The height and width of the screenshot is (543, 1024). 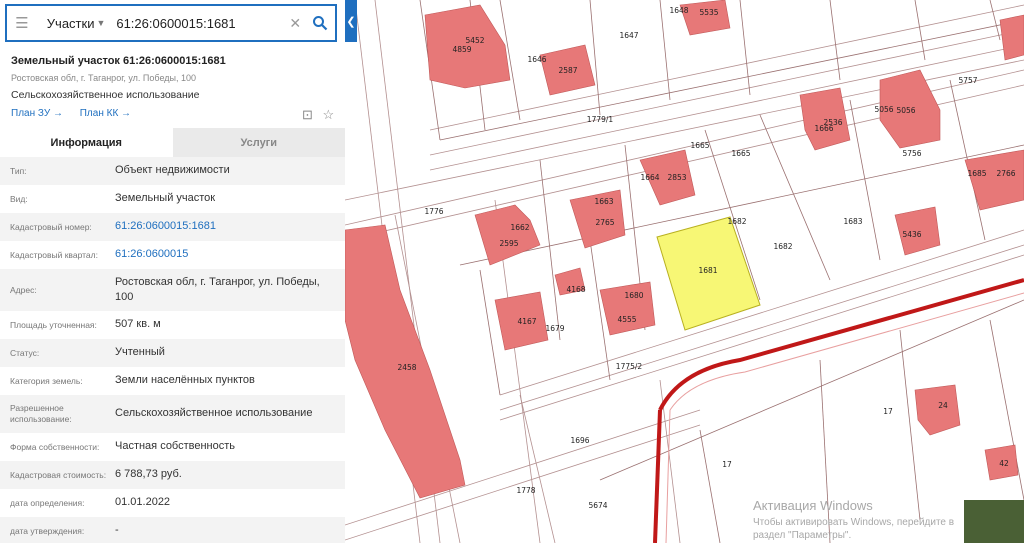 What do you see at coordinates (214, 413) in the screenshot?
I see `info-row-value: Сельскохозяйственное использование` at bounding box center [214, 413].